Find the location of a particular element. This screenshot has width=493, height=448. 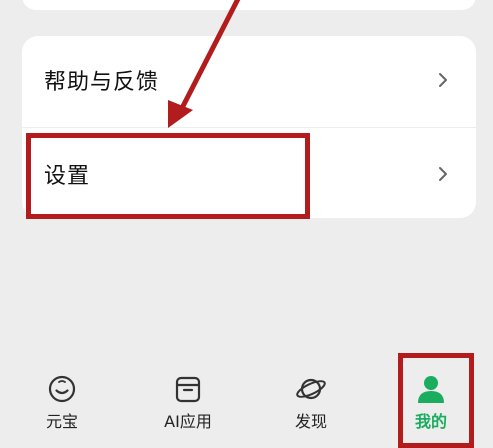

settings-label: 设置 is located at coordinates (67, 176).